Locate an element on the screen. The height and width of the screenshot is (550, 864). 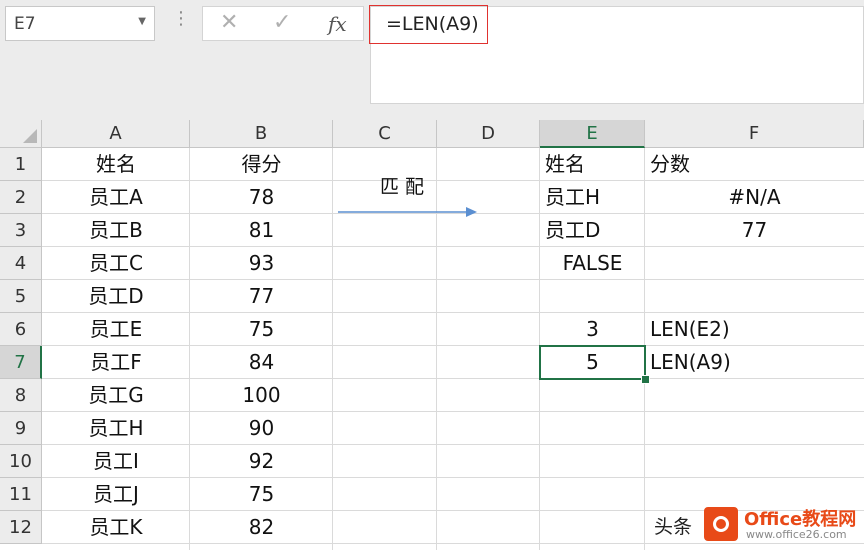
cell-e4: FALSE is located at coordinates (592, 263).